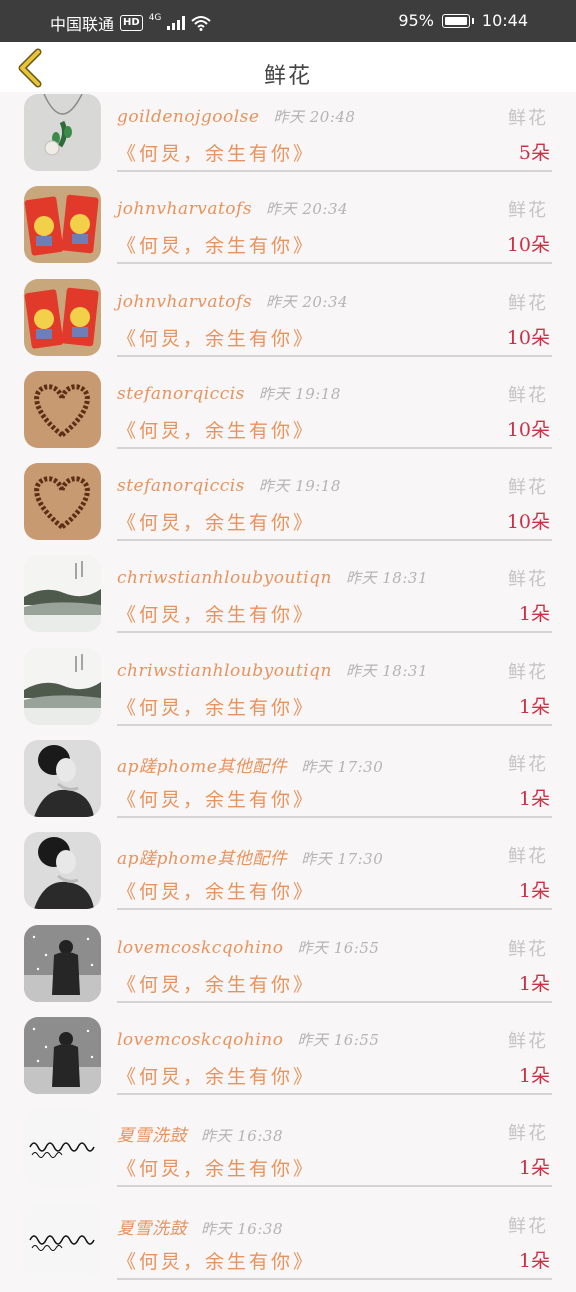 This screenshot has height=1292, width=576. I want to click on hd-icon: HD, so click(131, 23).